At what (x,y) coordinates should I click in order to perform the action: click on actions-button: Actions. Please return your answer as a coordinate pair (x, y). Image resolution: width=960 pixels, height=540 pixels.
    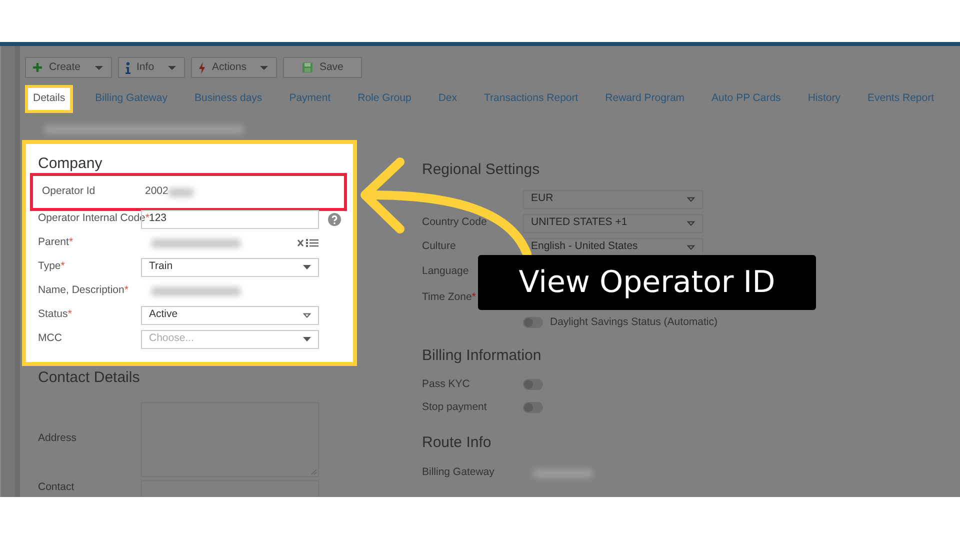
    Looking at the image, I should click on (234, 67).